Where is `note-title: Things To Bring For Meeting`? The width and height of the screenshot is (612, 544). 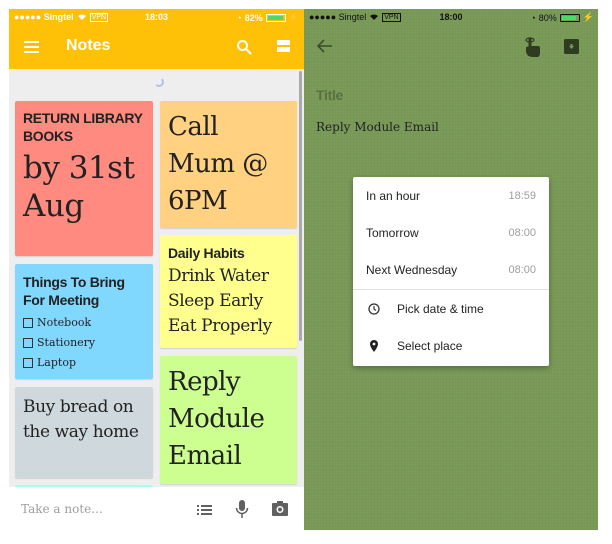 note-title: Things To Bring For Meeting is located at coordinates (74, 291).